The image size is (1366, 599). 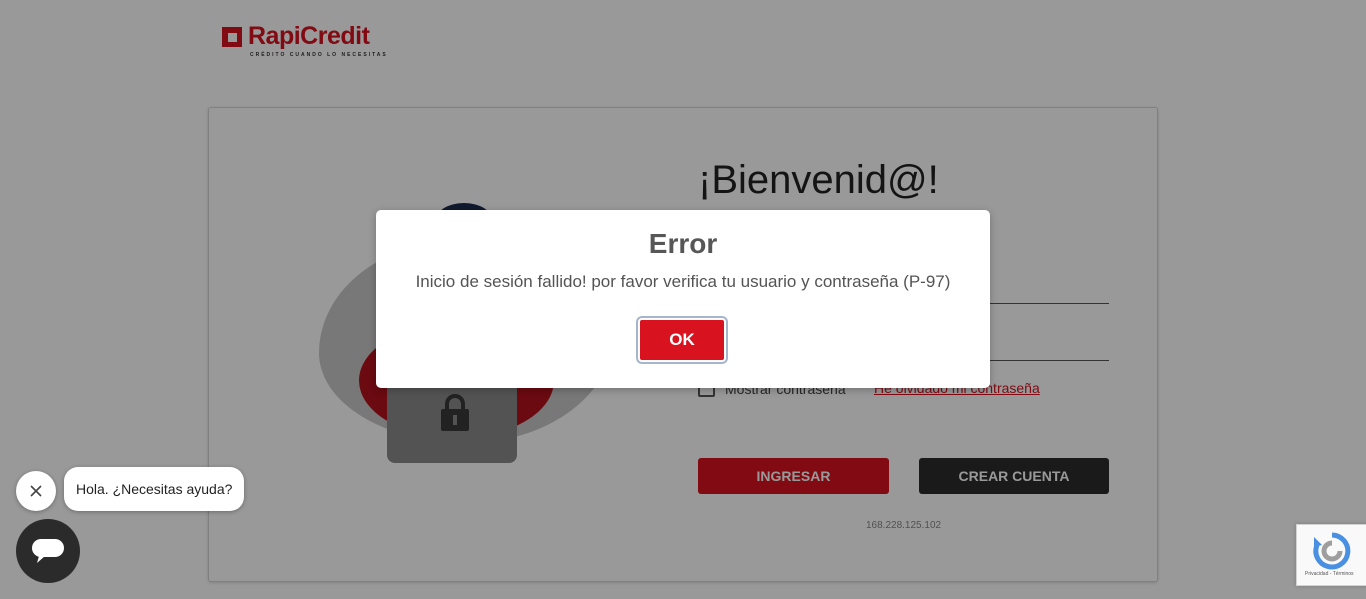 I want to click on chat-launcher-button, so click(x=48, y=551).